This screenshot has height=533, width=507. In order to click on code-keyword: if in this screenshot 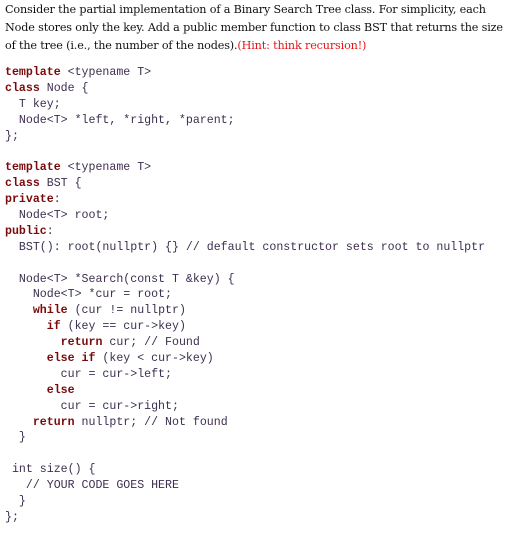, I will do `click(53, 327)`.